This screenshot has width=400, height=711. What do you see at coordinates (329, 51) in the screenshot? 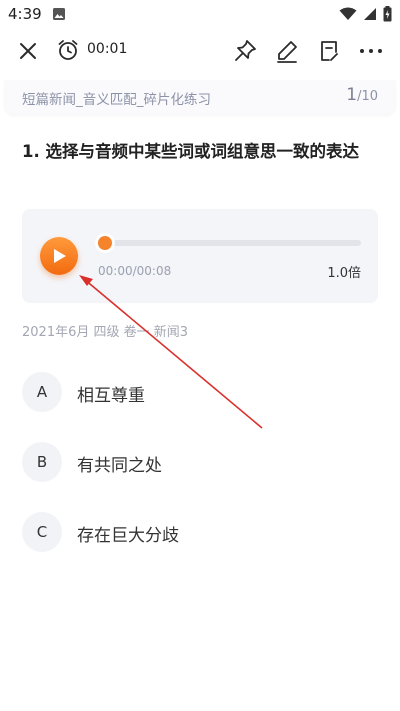
I see `note-icon` at bounding box center [329, 51].